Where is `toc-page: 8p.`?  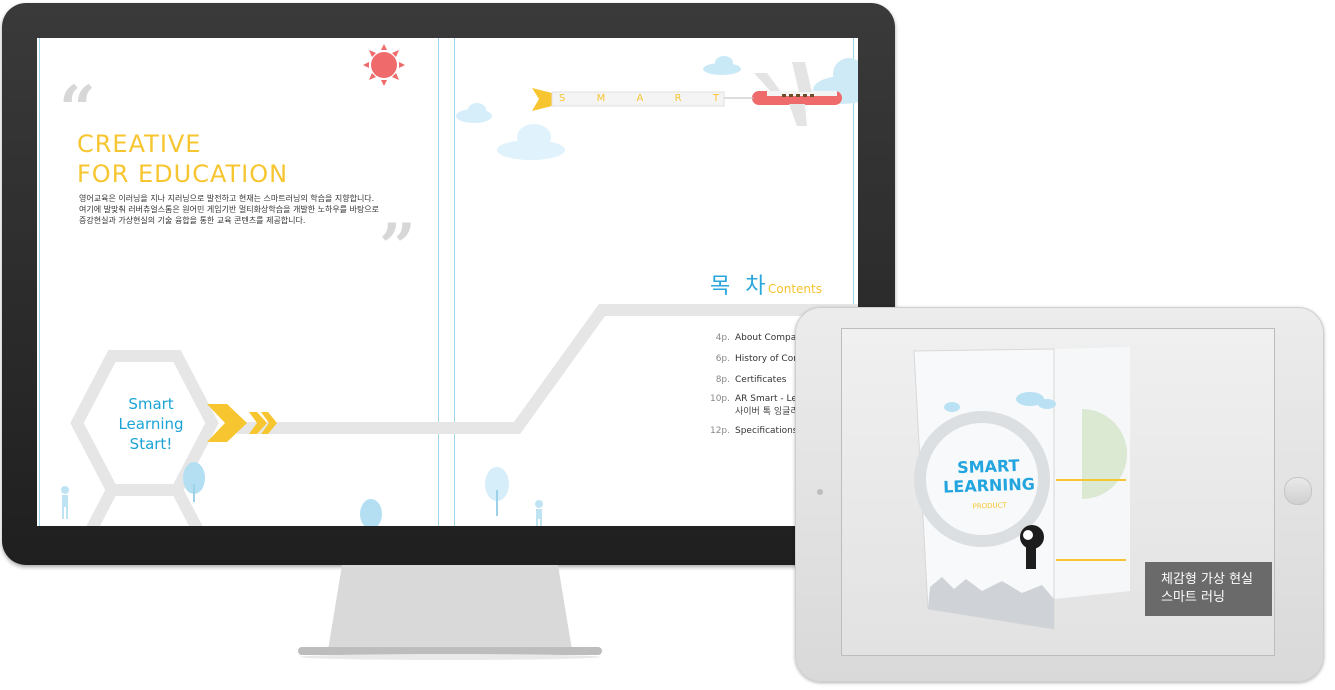
toc-page: 8p. is located at coordinates (722, 380).